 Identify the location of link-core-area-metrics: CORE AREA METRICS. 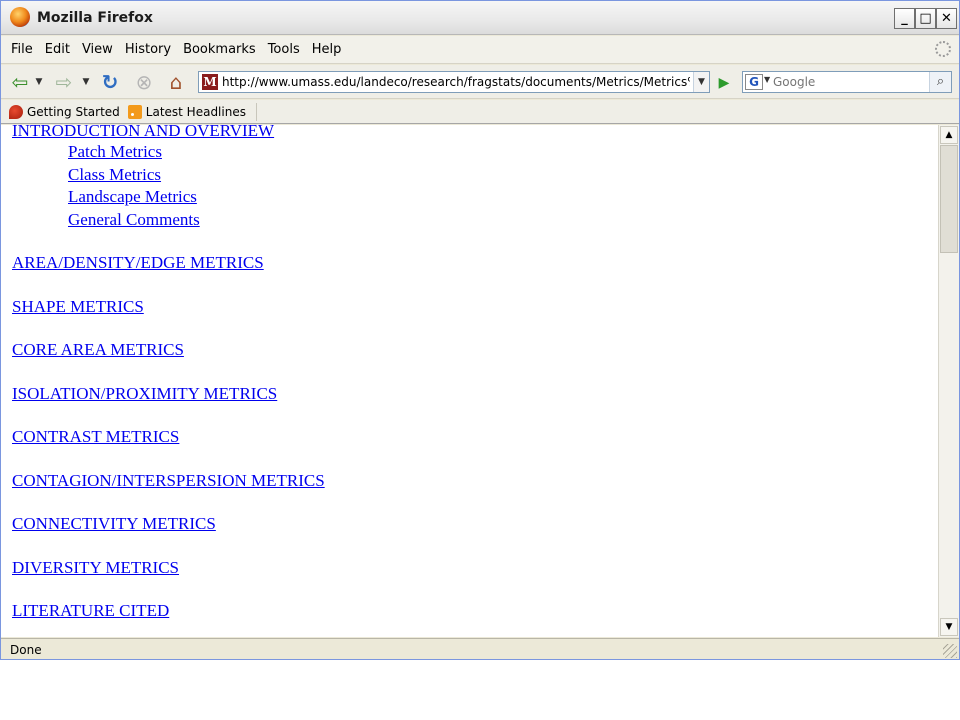
(168, 350).